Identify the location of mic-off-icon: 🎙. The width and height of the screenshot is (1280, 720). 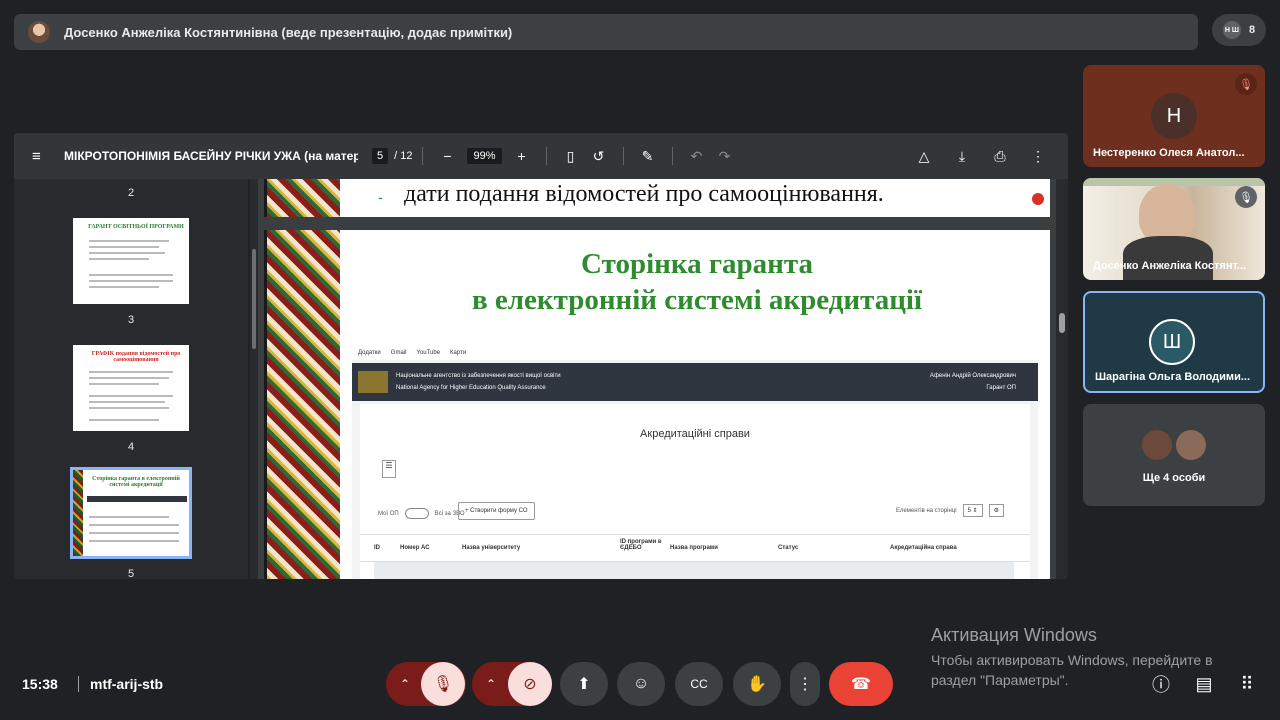
(1246, 84).